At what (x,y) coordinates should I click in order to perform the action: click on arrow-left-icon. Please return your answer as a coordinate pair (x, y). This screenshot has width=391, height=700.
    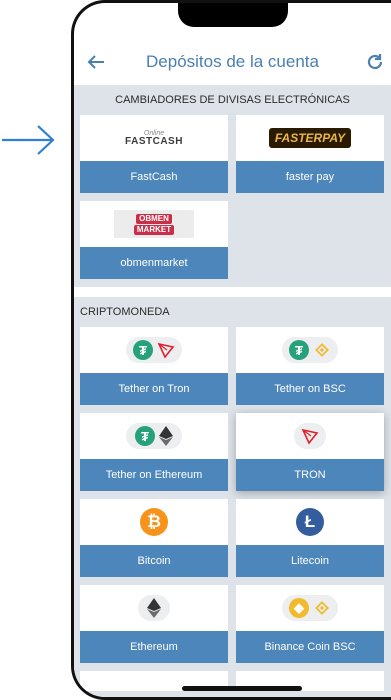
    Looking at the image, I should click on (96, 62).